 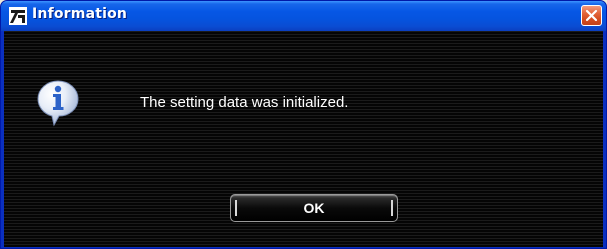 What do you see at coordinates (18, 16) in the screenshot?
I see `app-logo-icon` at bounding box center [18, 16].